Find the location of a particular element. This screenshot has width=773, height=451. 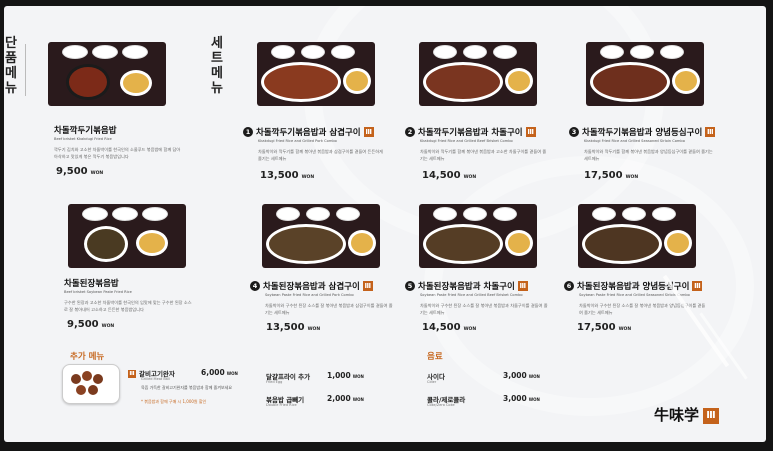

item-name: 차돌깍두기볶음밥 is located at coordinates (85, 131).